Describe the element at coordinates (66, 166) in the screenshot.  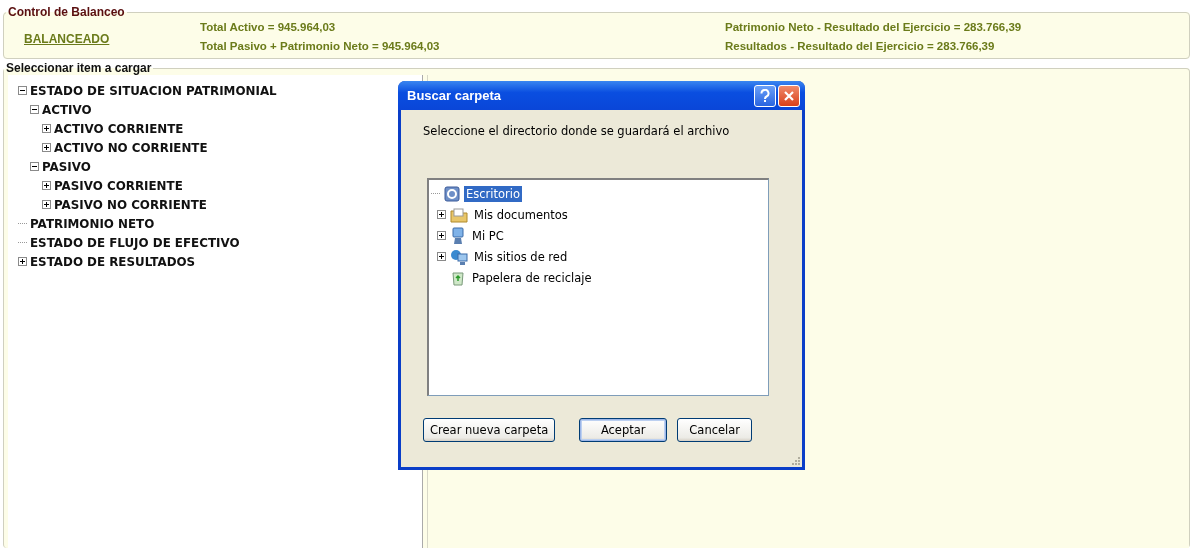
I see `tree-item: PASIVO` at that location.